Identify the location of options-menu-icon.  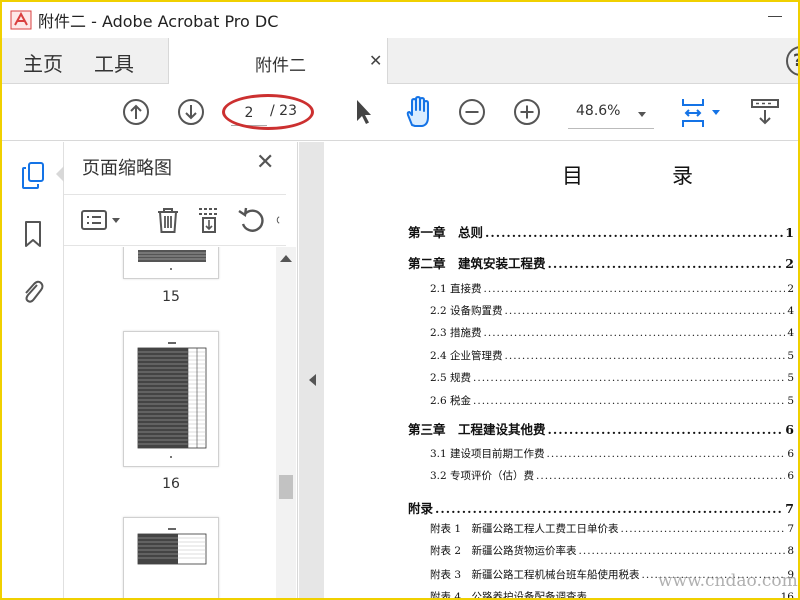
(103, 221).